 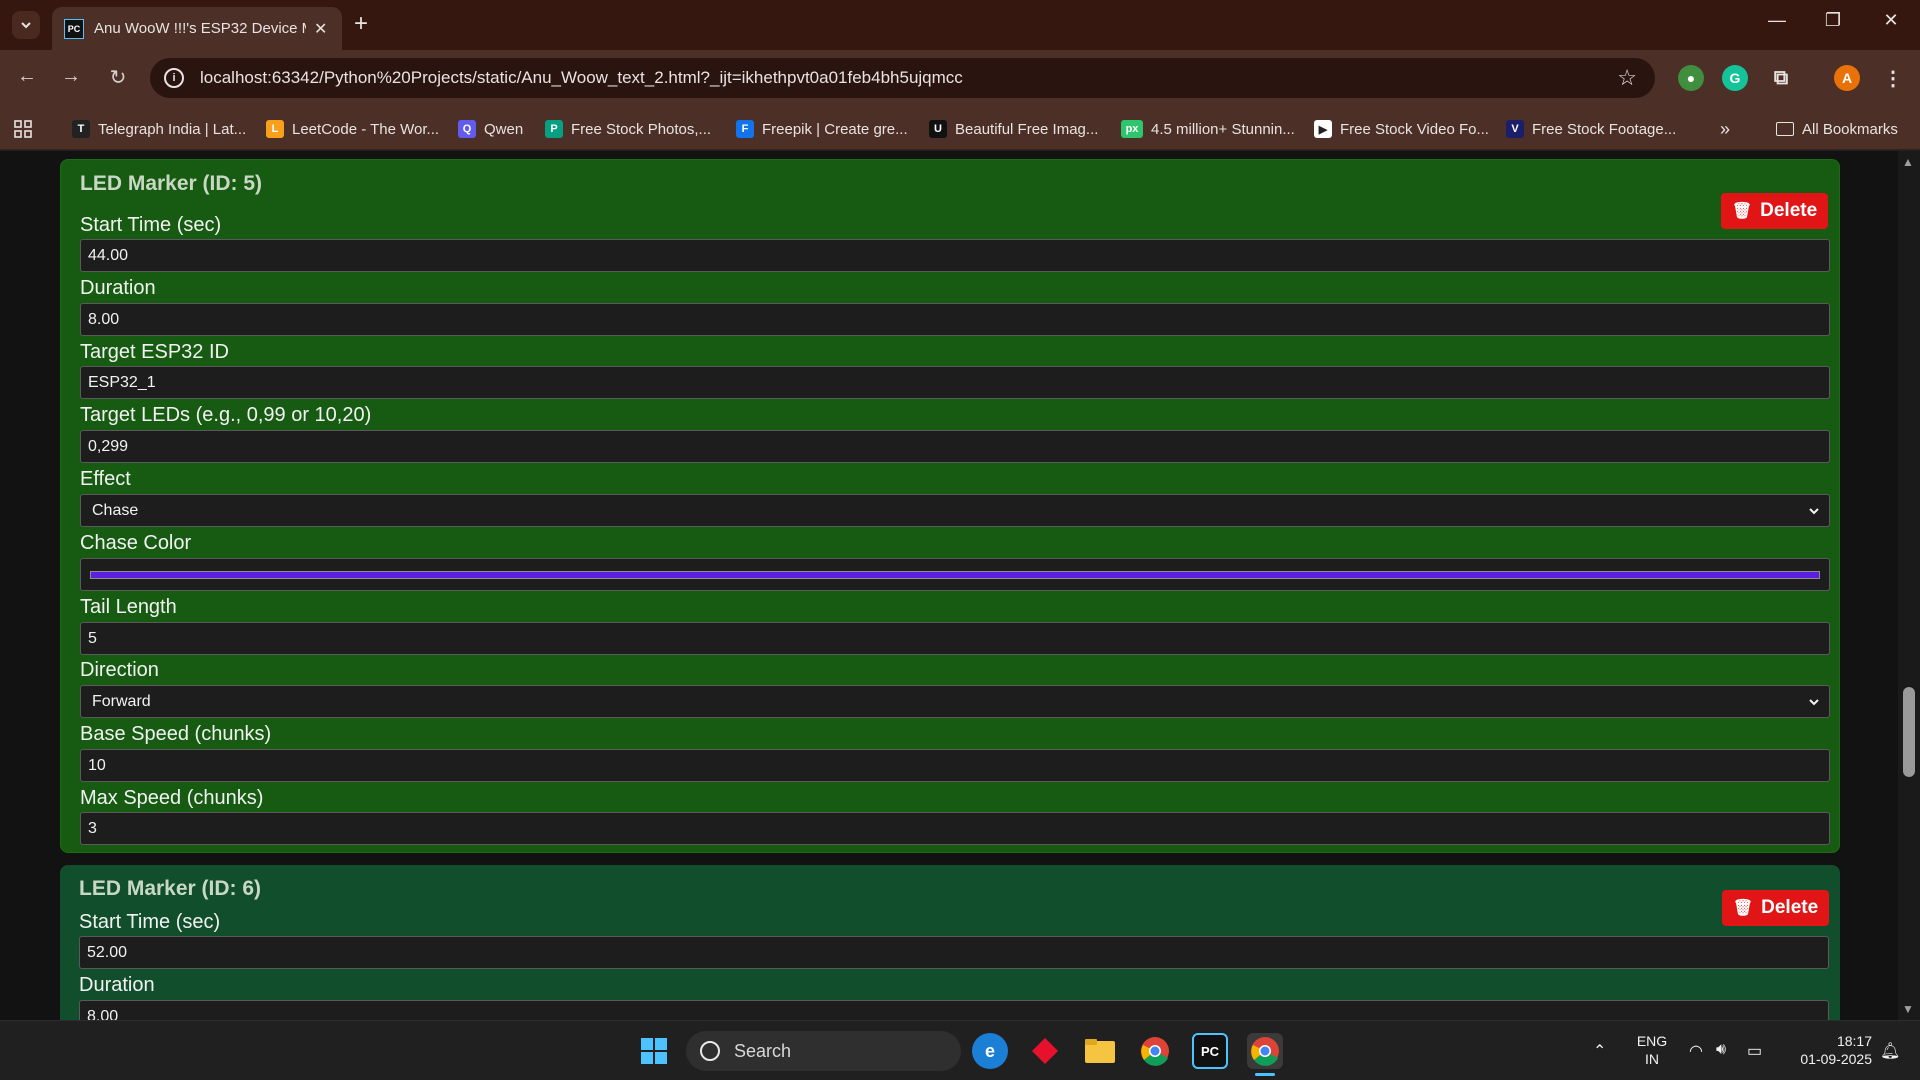 What do you see at coordinates (1265, 1074) in the screenshot?
I see `active-app-indicator` at bounding box center [1265, 1074].